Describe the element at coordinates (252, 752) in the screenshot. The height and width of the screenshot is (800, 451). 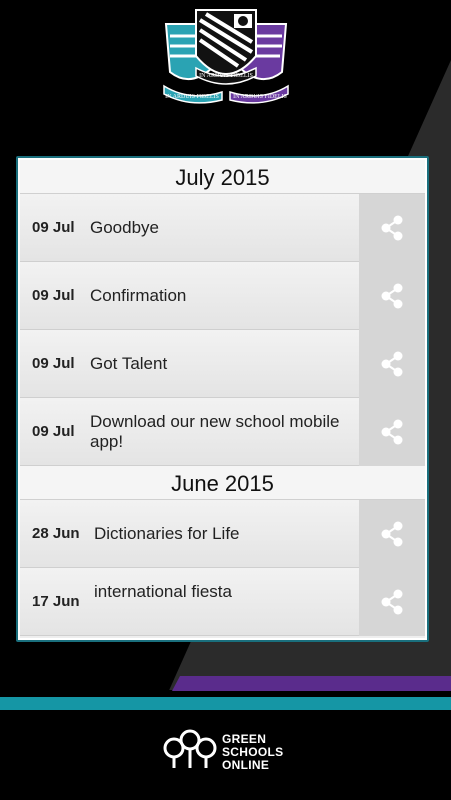
I see `brand-text: GREEN SCHOOLS ONLINE` at that location.